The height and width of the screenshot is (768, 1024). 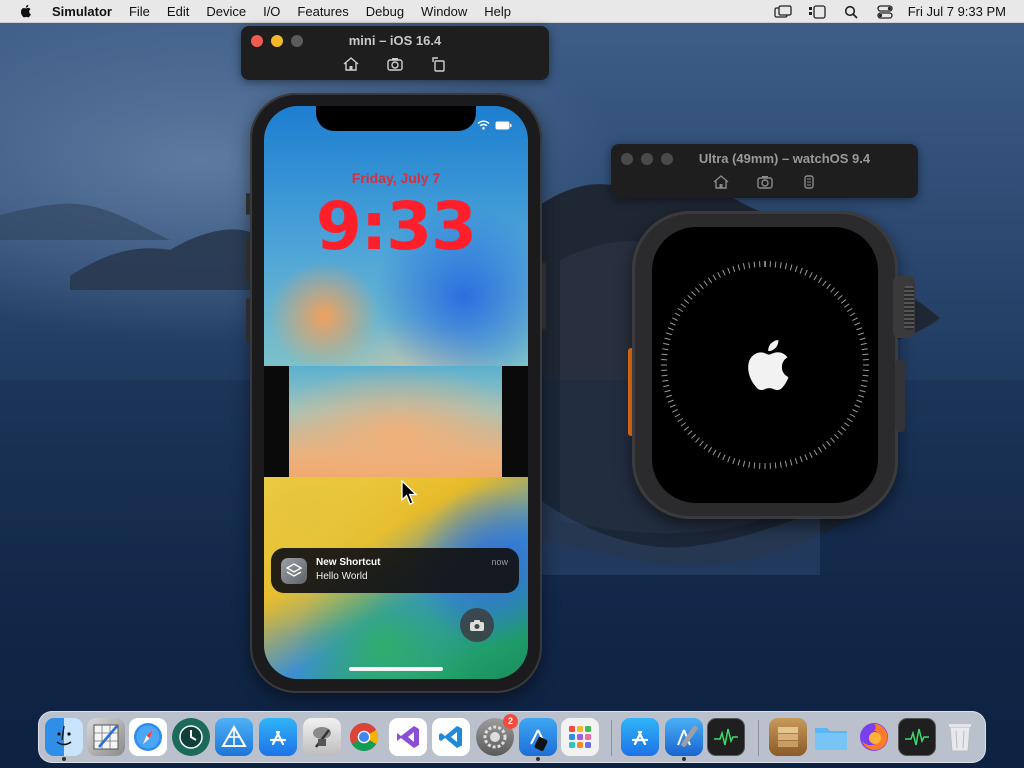 I want to click on menu-edit: Edit, so click(x=178, y=11).